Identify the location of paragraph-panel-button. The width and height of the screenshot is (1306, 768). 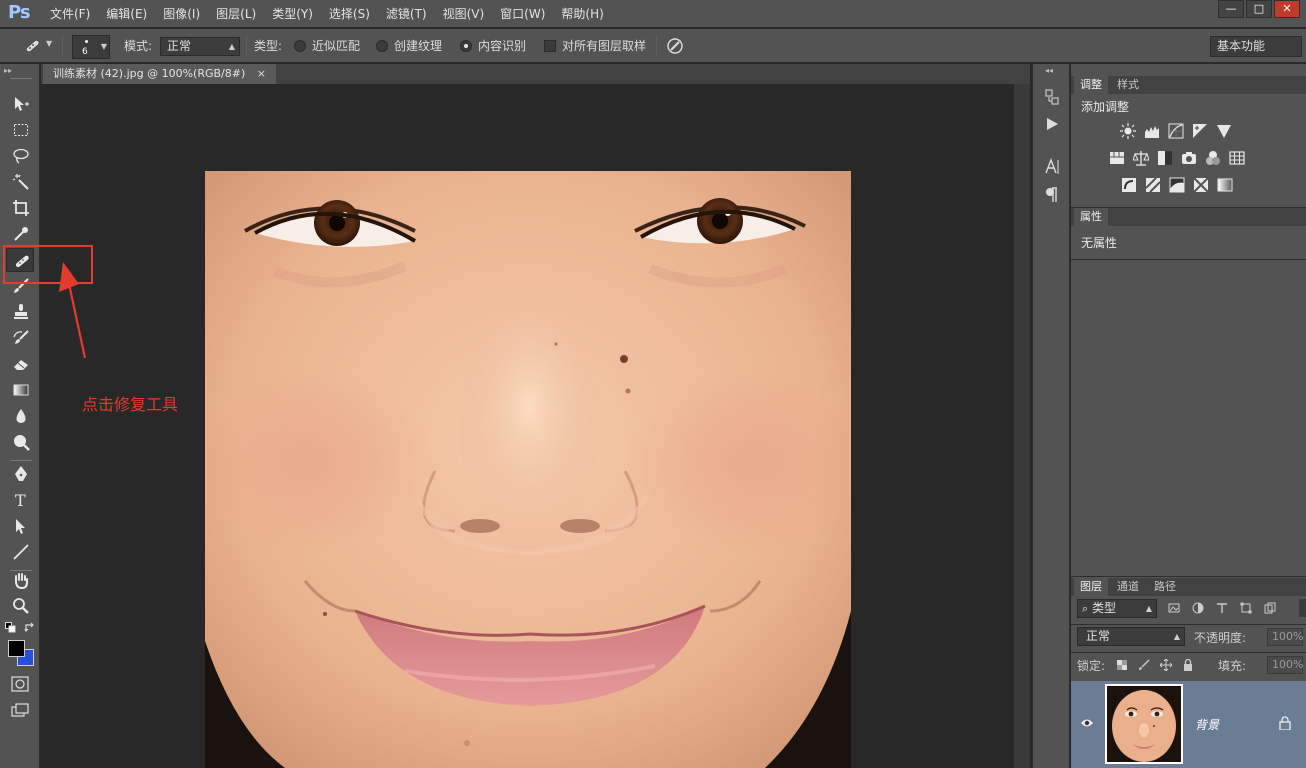
(1052, 196).